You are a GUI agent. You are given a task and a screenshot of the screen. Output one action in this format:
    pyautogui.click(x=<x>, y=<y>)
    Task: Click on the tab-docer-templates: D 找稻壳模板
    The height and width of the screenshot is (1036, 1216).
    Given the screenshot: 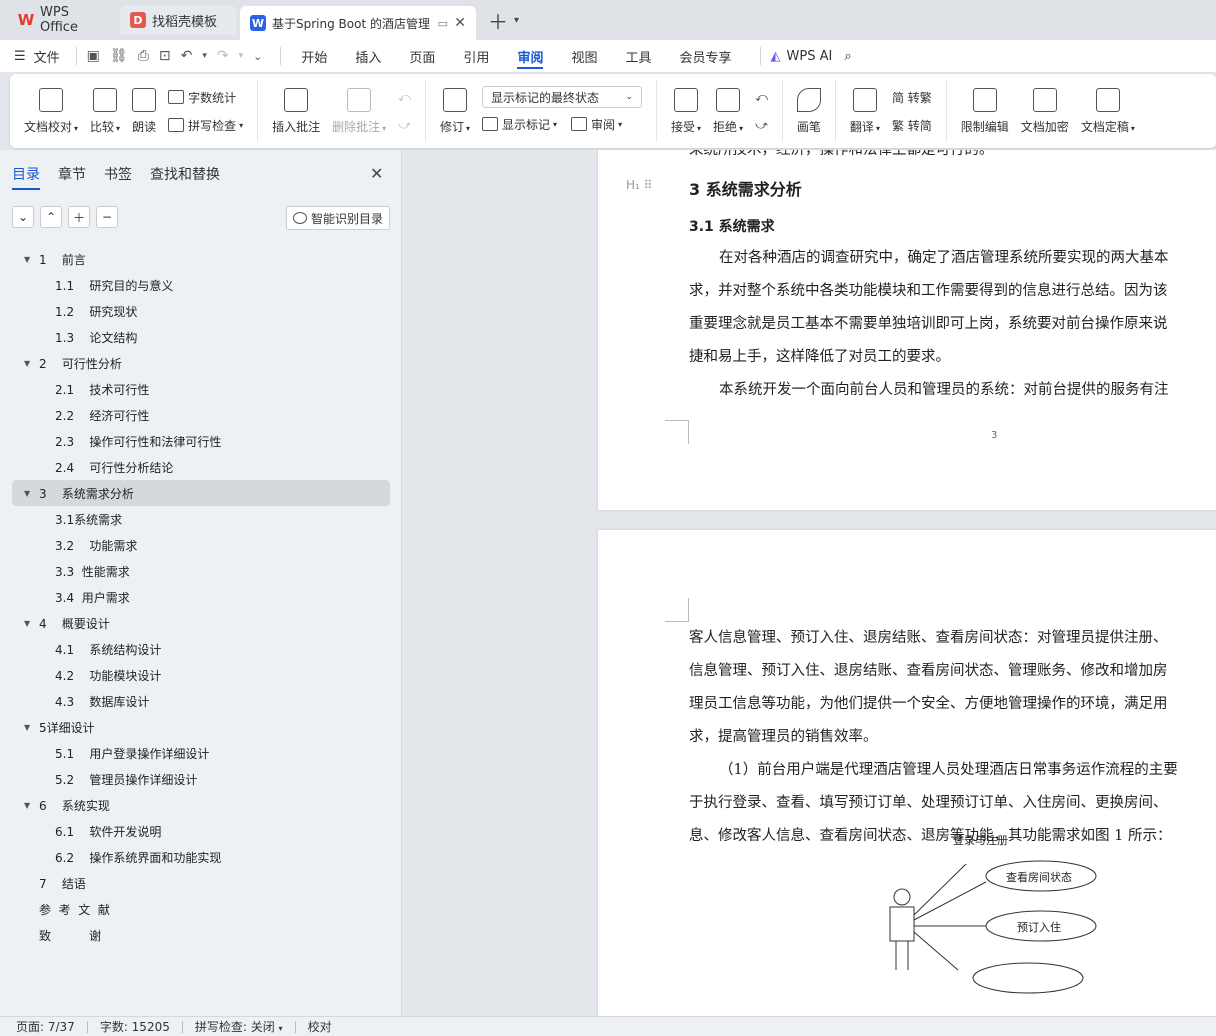 What is the action you would take?
    pyautogui.click(x=178, y=20)
    